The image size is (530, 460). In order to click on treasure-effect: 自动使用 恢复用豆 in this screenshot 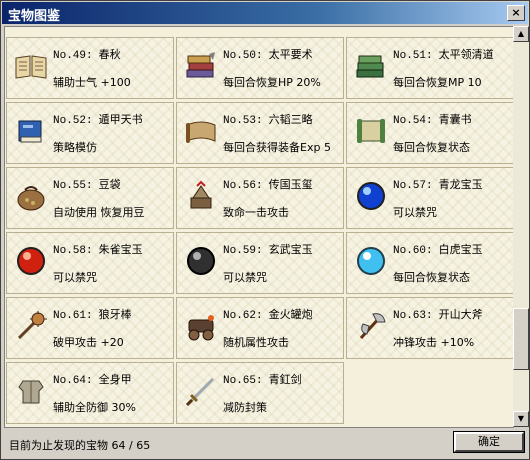, I will do `click(99, 212)`.